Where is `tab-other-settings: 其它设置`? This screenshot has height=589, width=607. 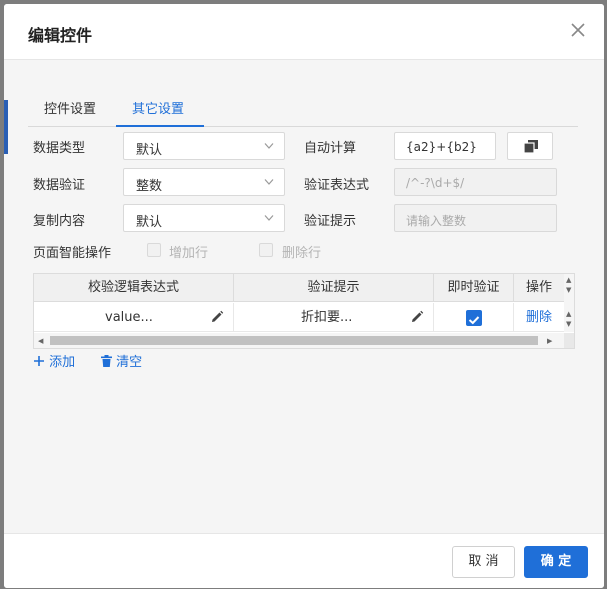
tab-other-settings: 其它设置 is located at coordinates (158, 112).